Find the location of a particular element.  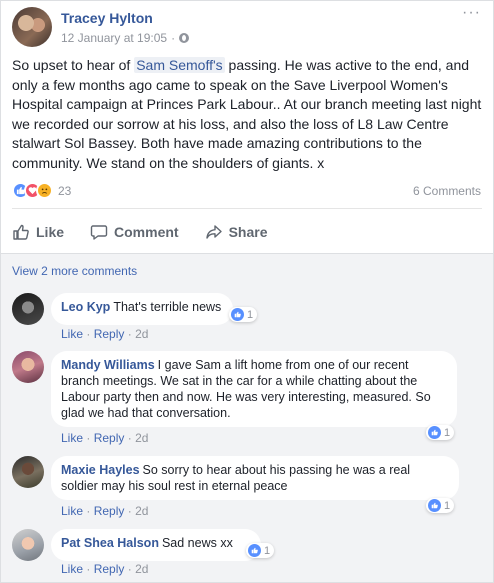

commenter-name: Mandy Williams is located at coordinates (108, 365).